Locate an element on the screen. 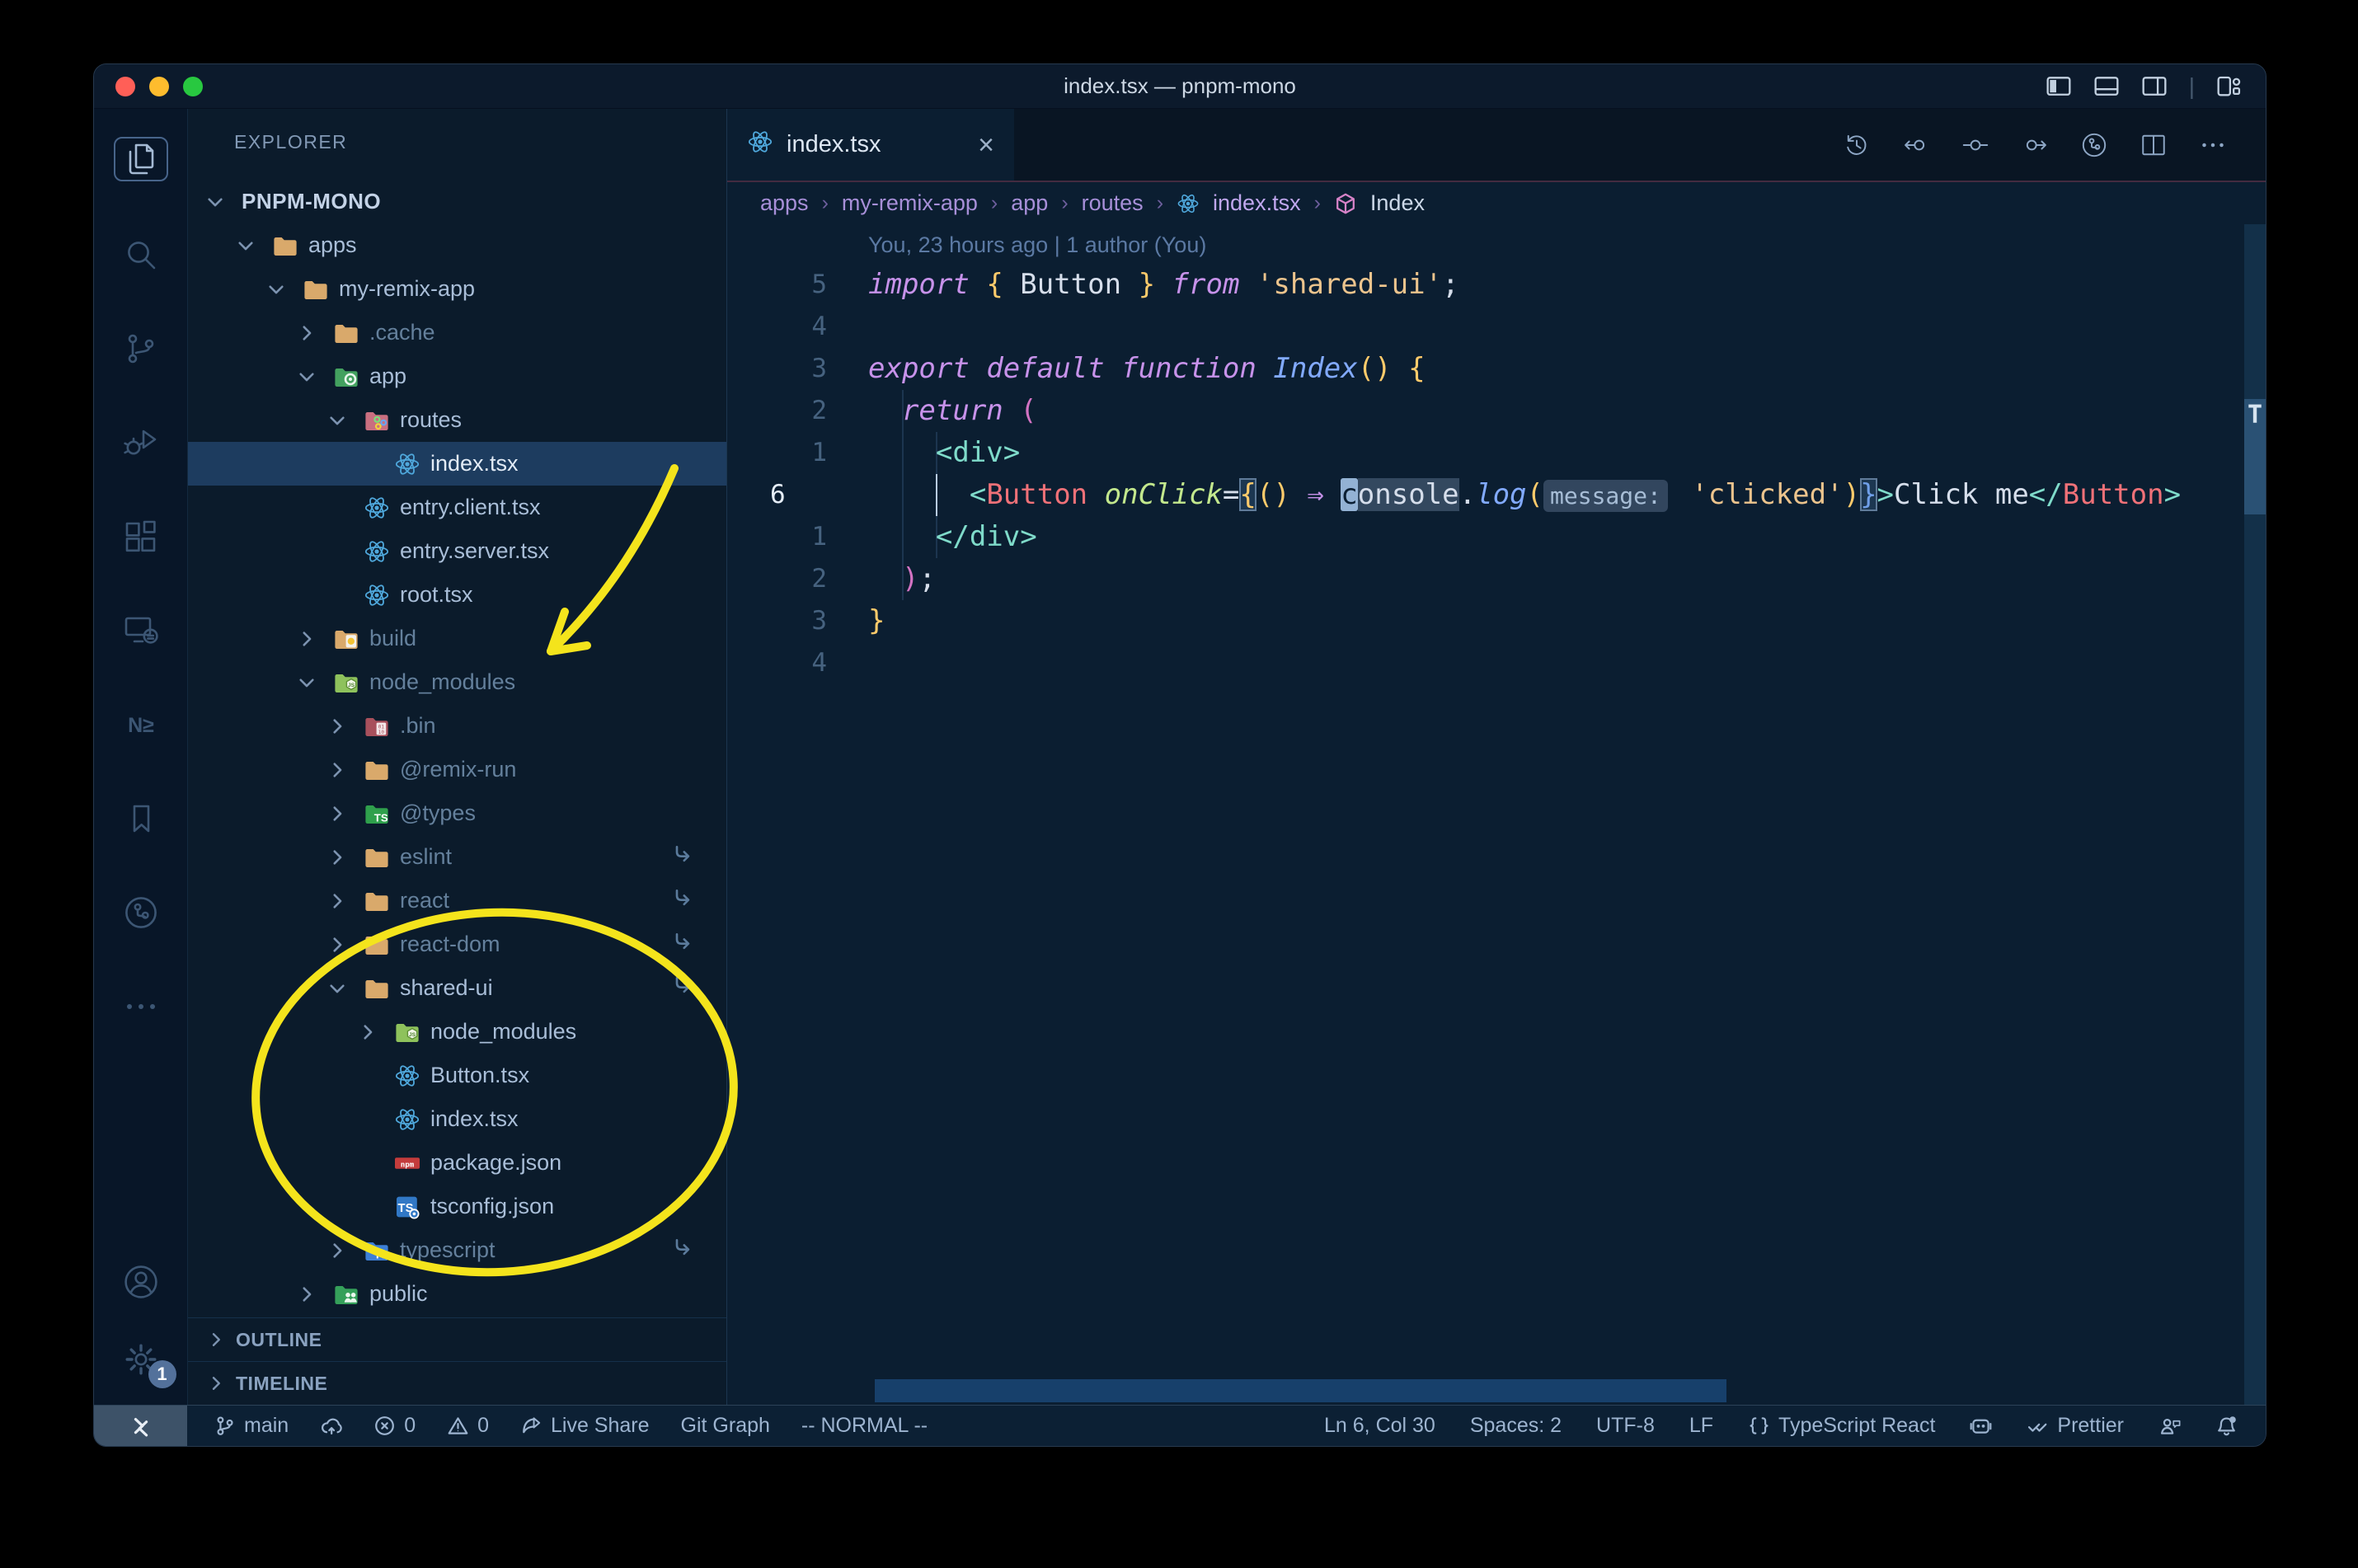  tree-item-package.json: npm package.json is located at coordinates (457, 1163).